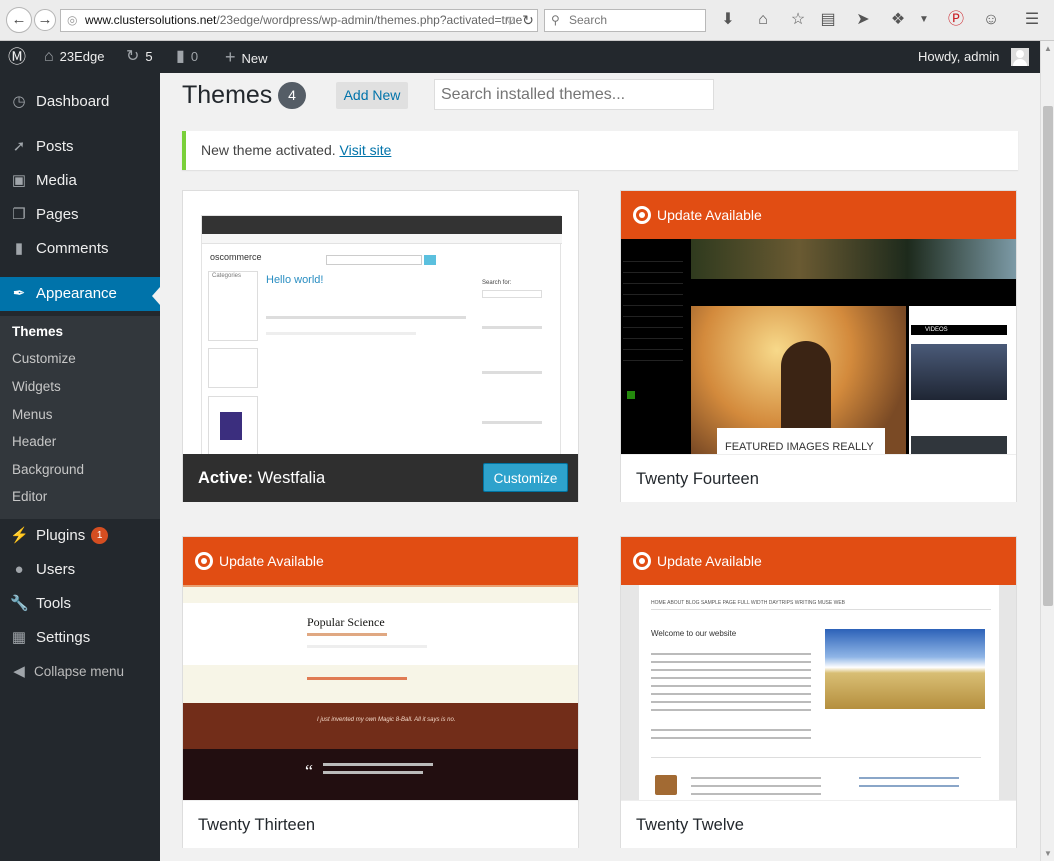 This screenshot has width=1054, height=861. I want to click on sidebar-item-dashboard: ◷ Dashboard, so click(80, 102).